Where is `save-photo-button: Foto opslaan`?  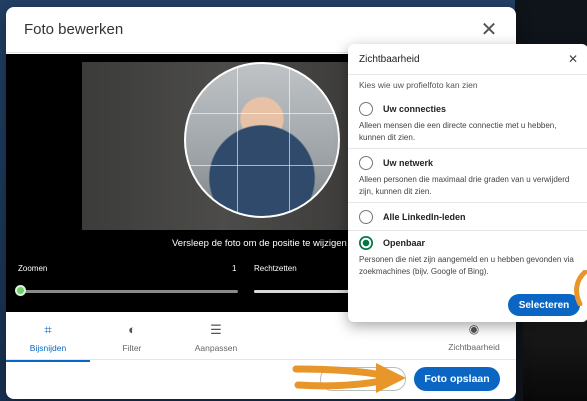
save-photo-button: Foto opslaan is located at coordinates (457, 379).